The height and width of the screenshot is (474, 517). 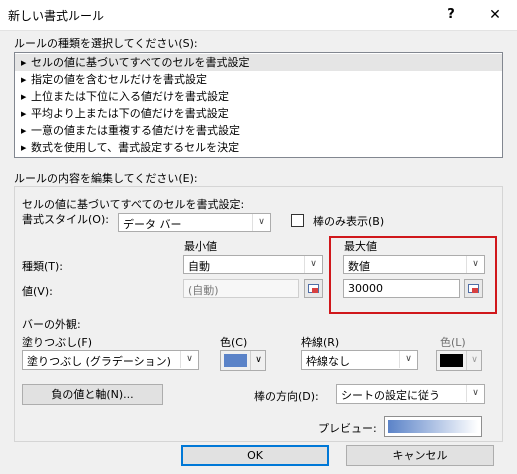 I want to click on preview-bar, so click(x=433, y=426).